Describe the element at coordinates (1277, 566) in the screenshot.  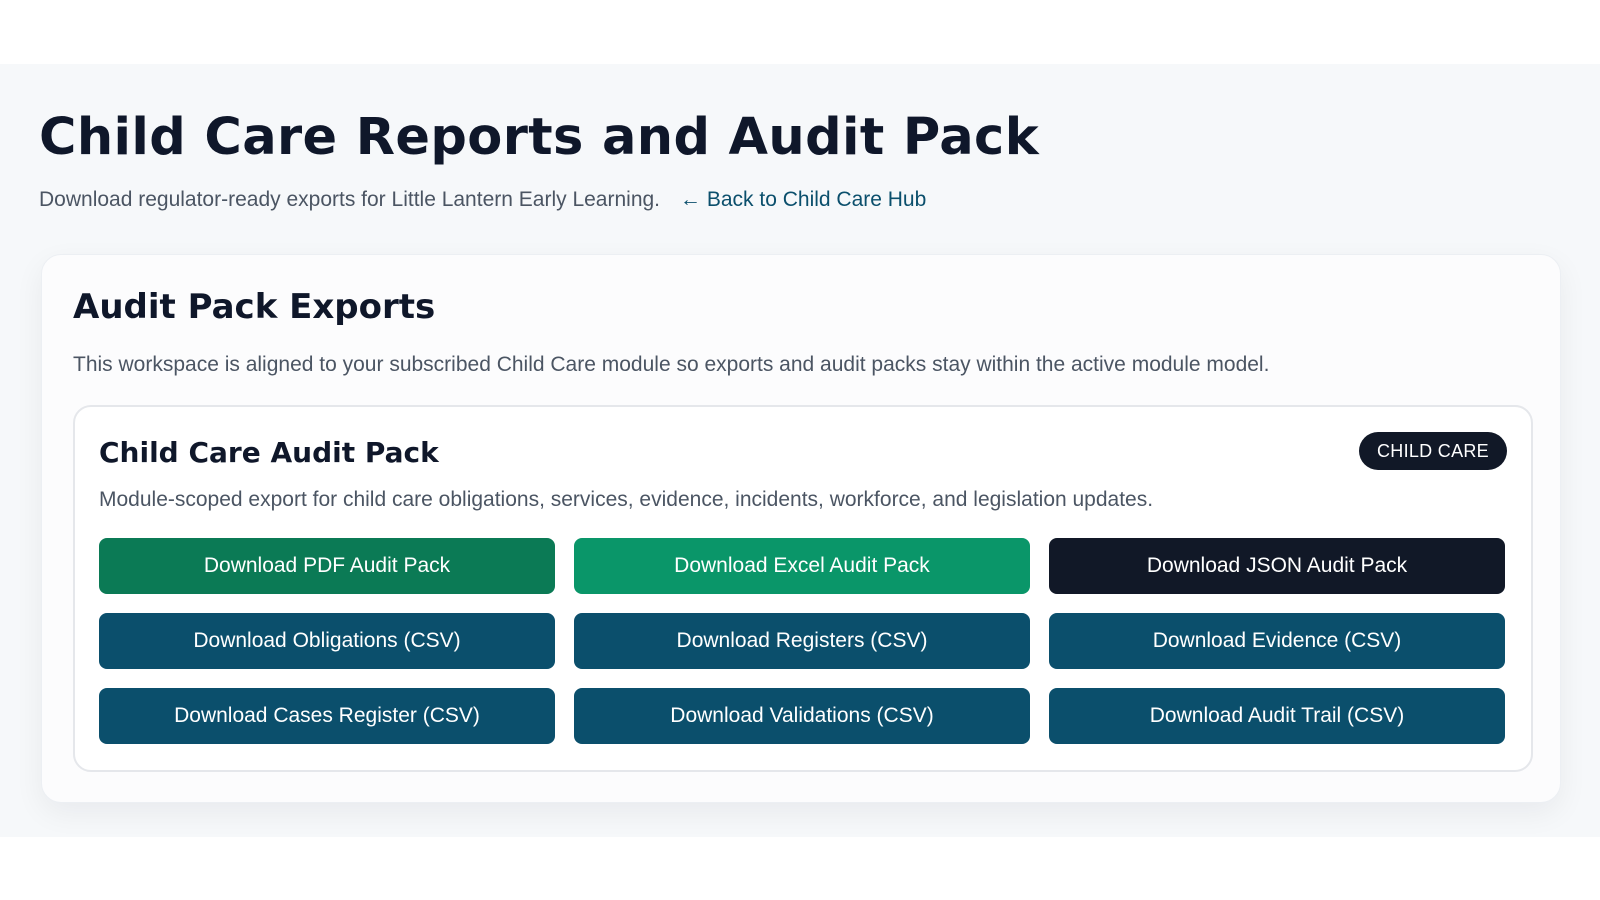
I see `download-json-audit-pack-button: Download JSON Audit Pack` at that location.